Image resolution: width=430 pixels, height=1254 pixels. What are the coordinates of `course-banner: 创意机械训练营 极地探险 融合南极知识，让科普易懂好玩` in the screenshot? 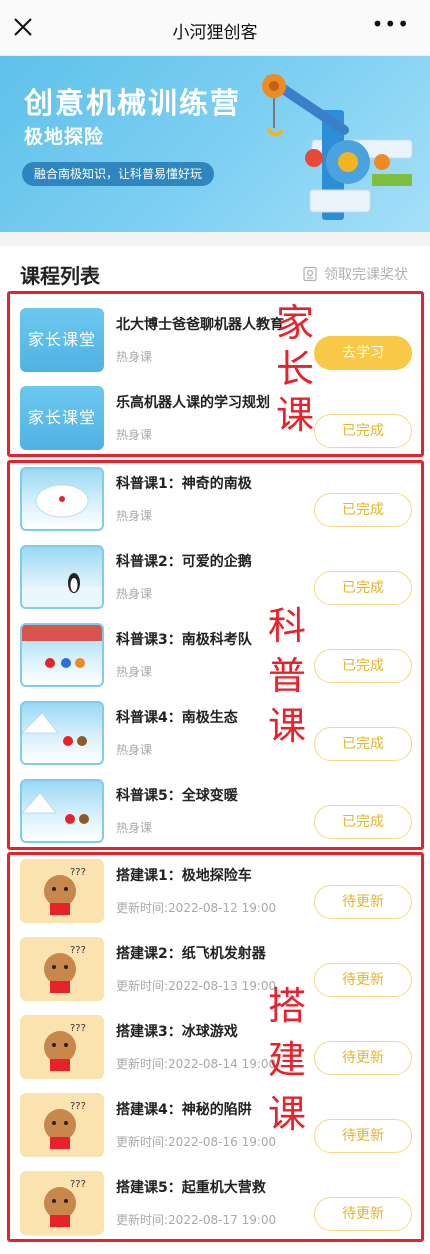 It's located at (215, 144).